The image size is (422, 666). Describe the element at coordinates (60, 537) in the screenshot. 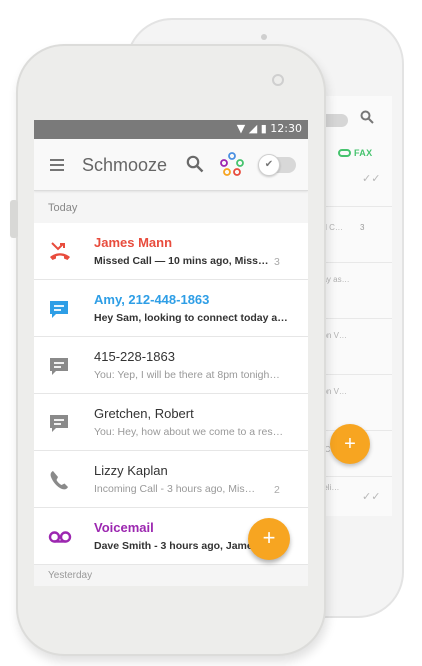

I see `voicemail-icon` at that location.